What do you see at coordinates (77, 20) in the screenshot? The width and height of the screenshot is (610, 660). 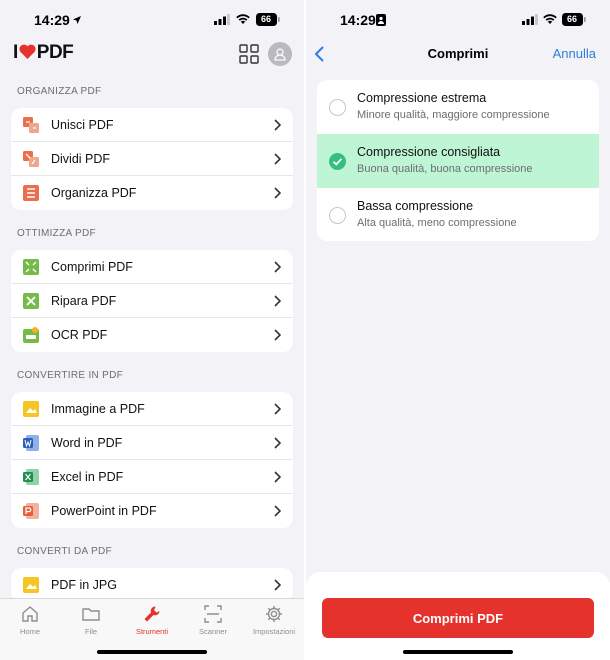 I see `location-arrow-icon` at bounding box center [77, 20].